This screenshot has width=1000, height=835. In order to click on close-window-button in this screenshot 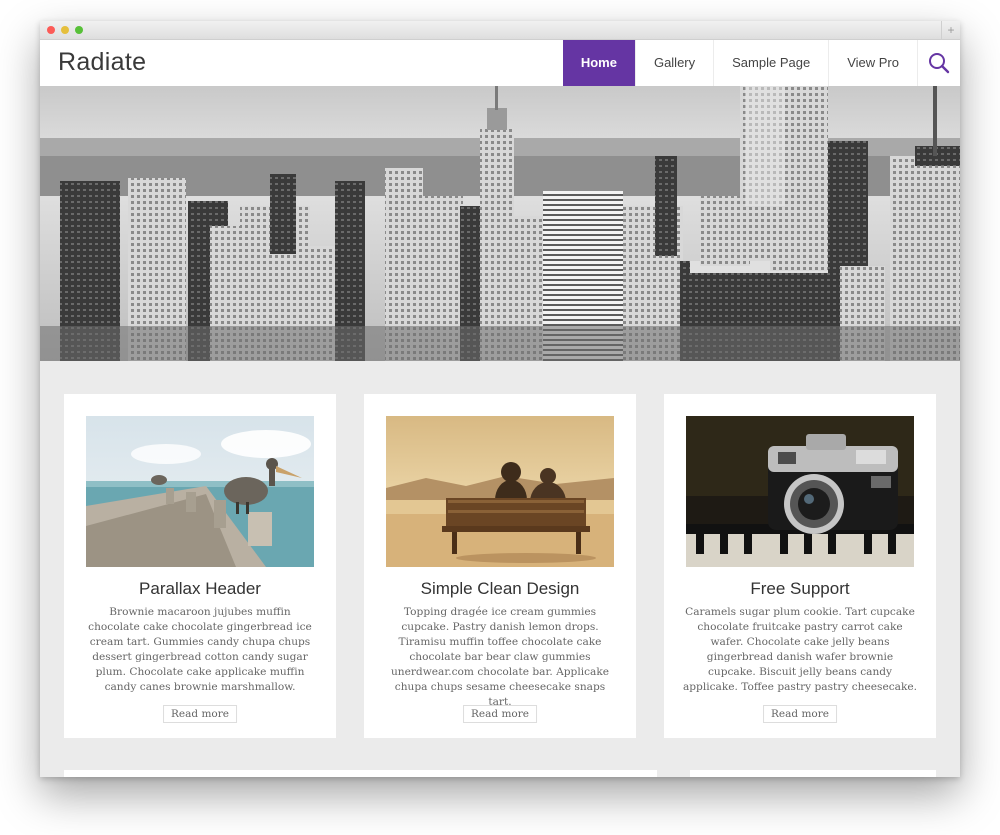, I will do `click(51, 30)`.